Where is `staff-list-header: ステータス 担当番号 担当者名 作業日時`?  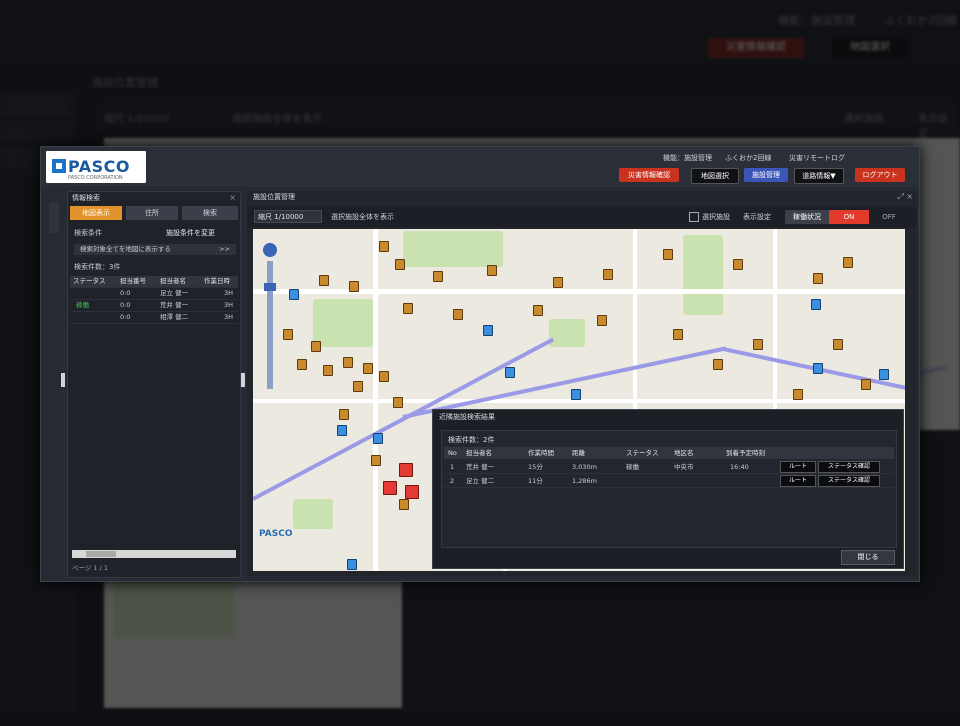 staff-list-header: ステータス 担当番号 担当者名 作業日時 is located at coordinates (154, 282).